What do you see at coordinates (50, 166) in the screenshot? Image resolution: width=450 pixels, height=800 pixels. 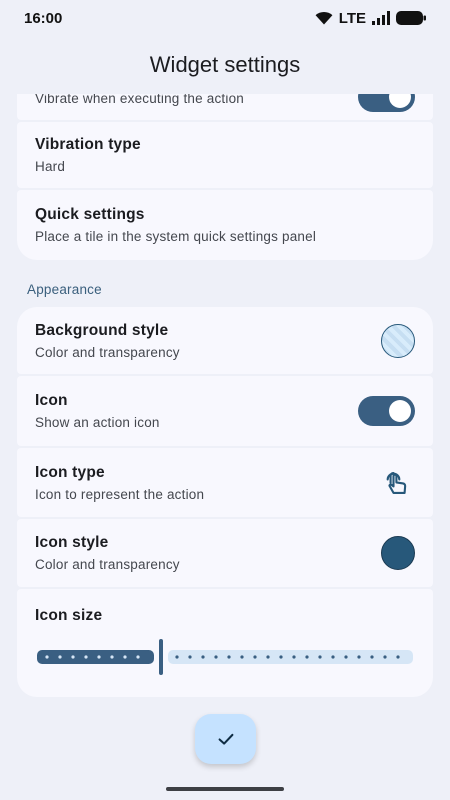 I see `vibration-type-value: Hard` at bounding box center [50, 166].